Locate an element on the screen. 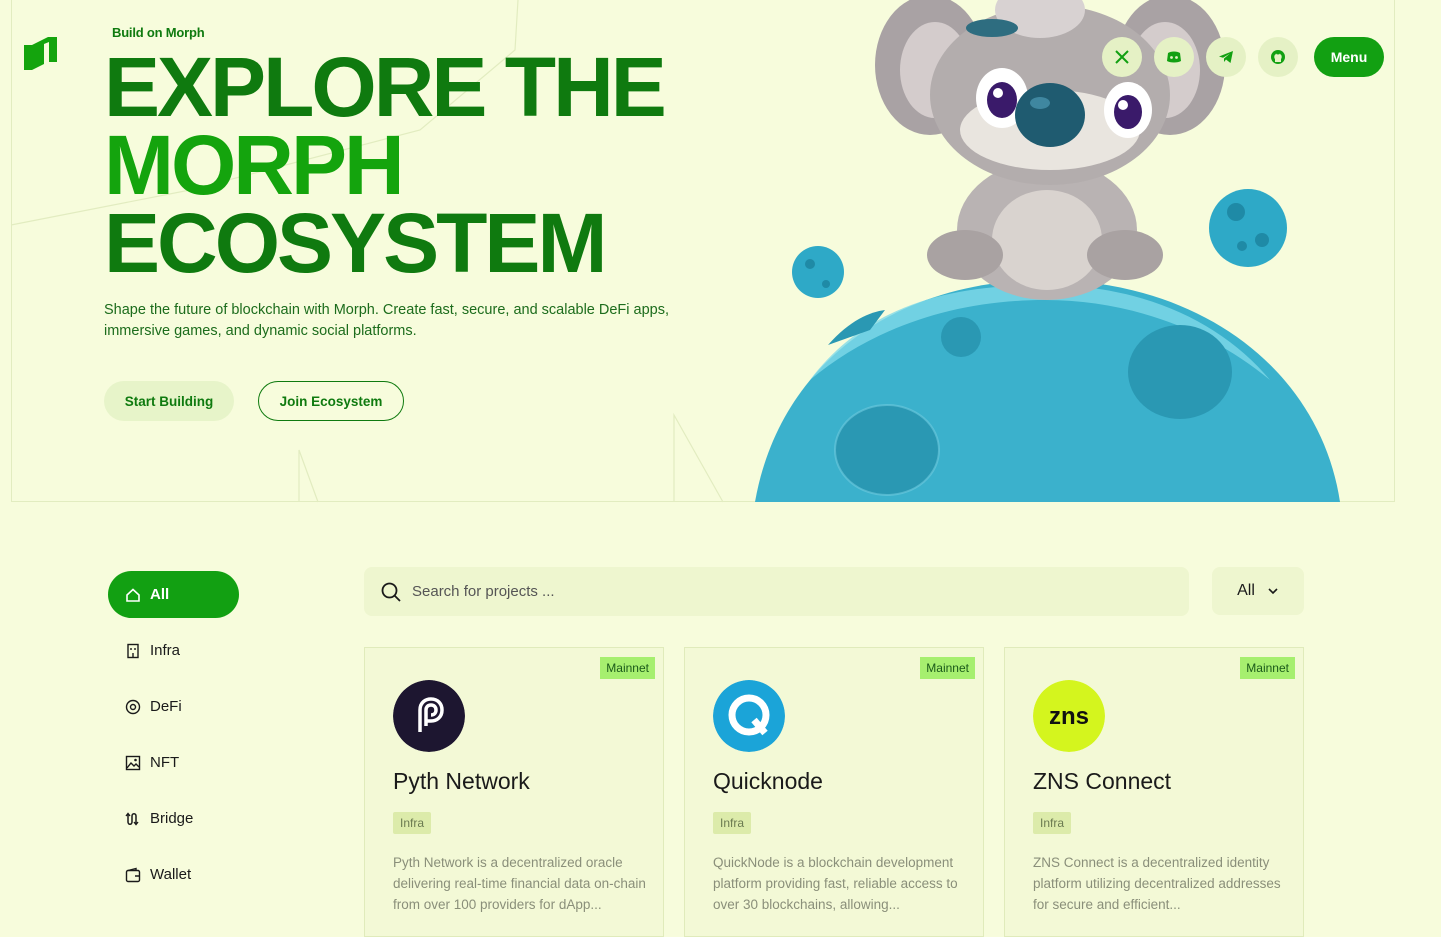 The width and height of the screenshot is (1441, 937). github-button is located at coordinates (1278, 57).